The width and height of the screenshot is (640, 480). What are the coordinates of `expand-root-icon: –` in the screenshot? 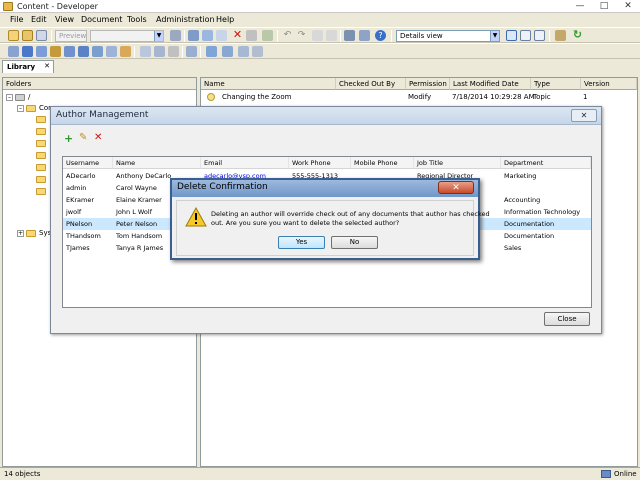 It's located at (9, 97).